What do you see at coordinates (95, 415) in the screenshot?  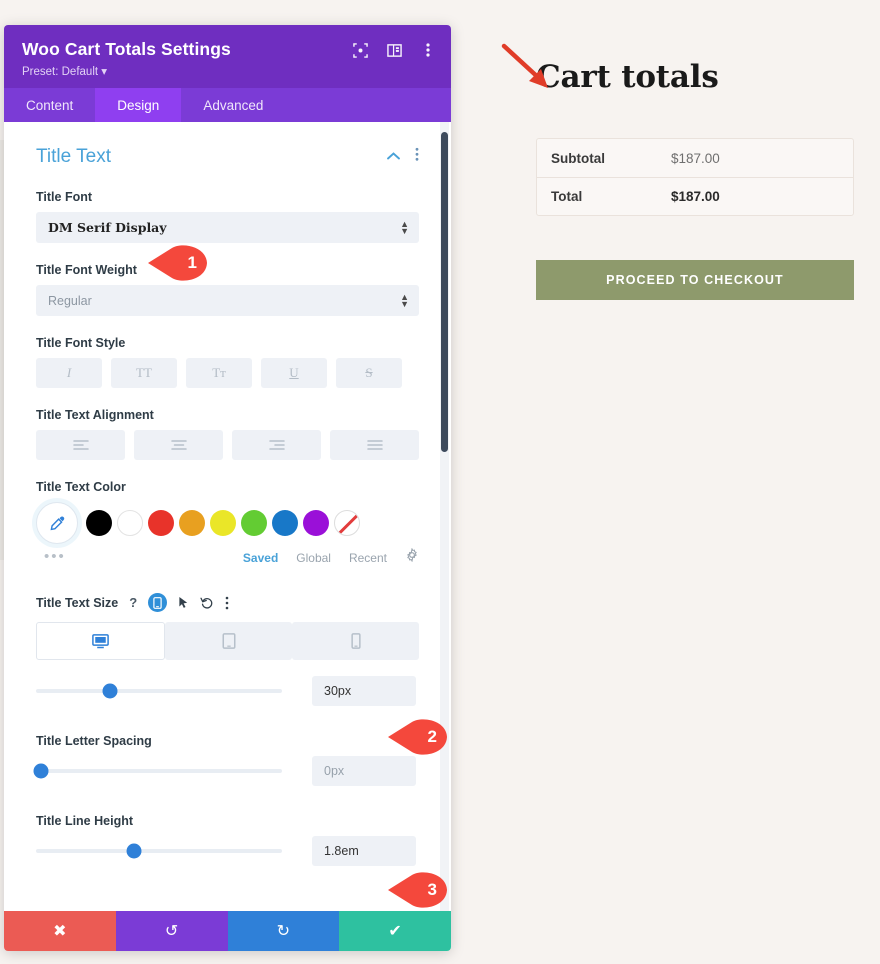 I see `title-text-alignment-label: Title Text Alignment` at bounding box center [95, 415].